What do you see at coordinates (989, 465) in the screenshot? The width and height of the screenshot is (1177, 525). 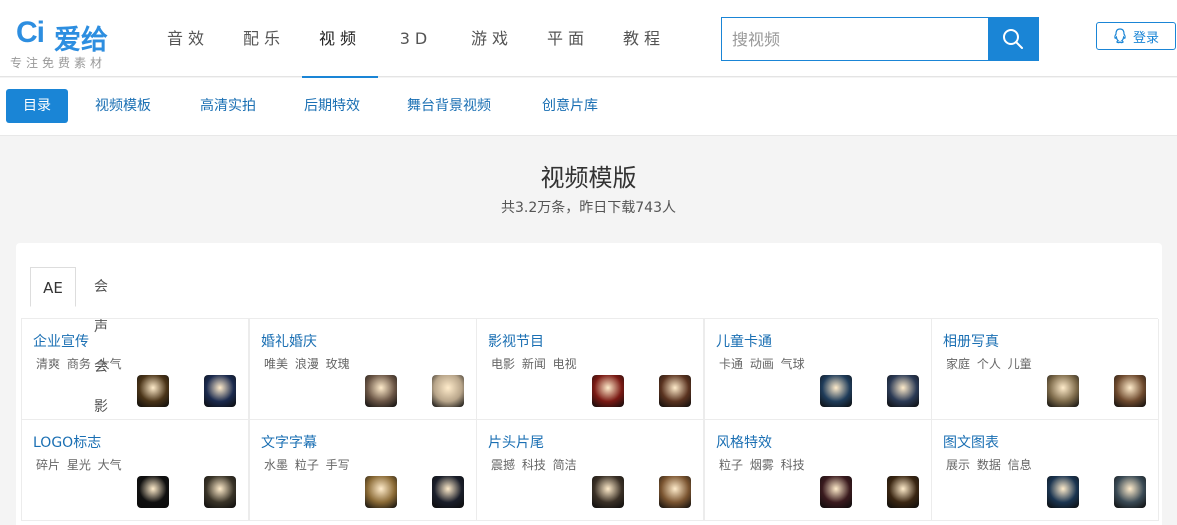 I see `category-tags: 展示 数据 信息` at bounding box center [989, 465].